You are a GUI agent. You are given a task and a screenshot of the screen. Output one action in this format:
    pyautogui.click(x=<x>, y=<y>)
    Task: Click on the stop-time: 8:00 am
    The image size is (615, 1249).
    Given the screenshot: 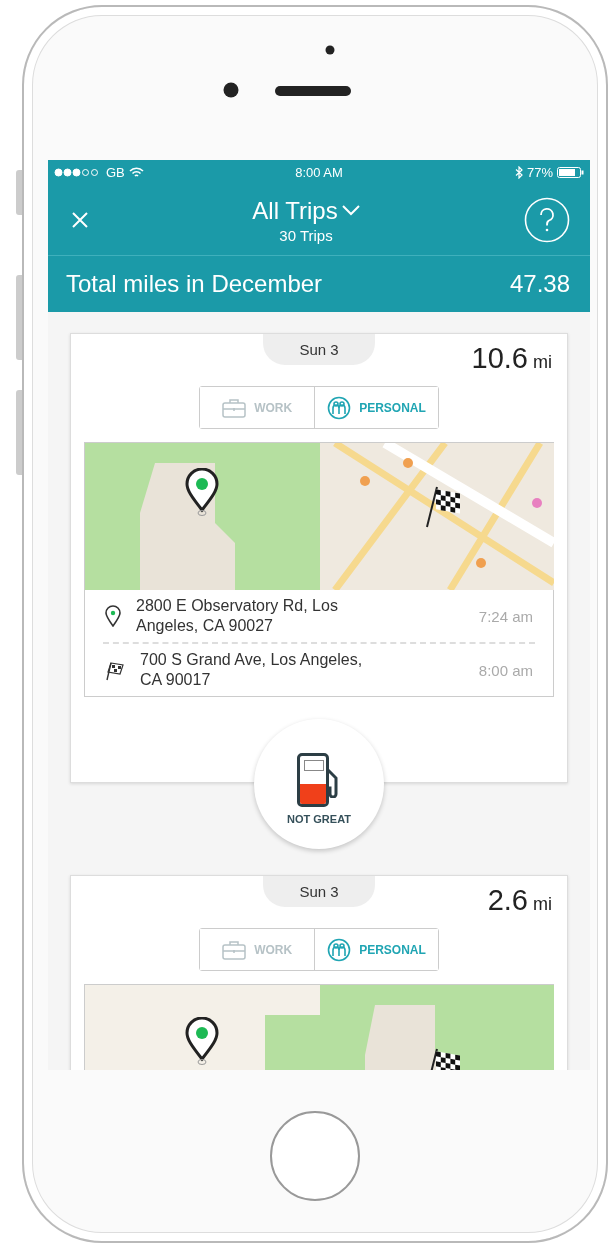 What is the action you would take?
    pyautogui.click(x=505, y=670)
    